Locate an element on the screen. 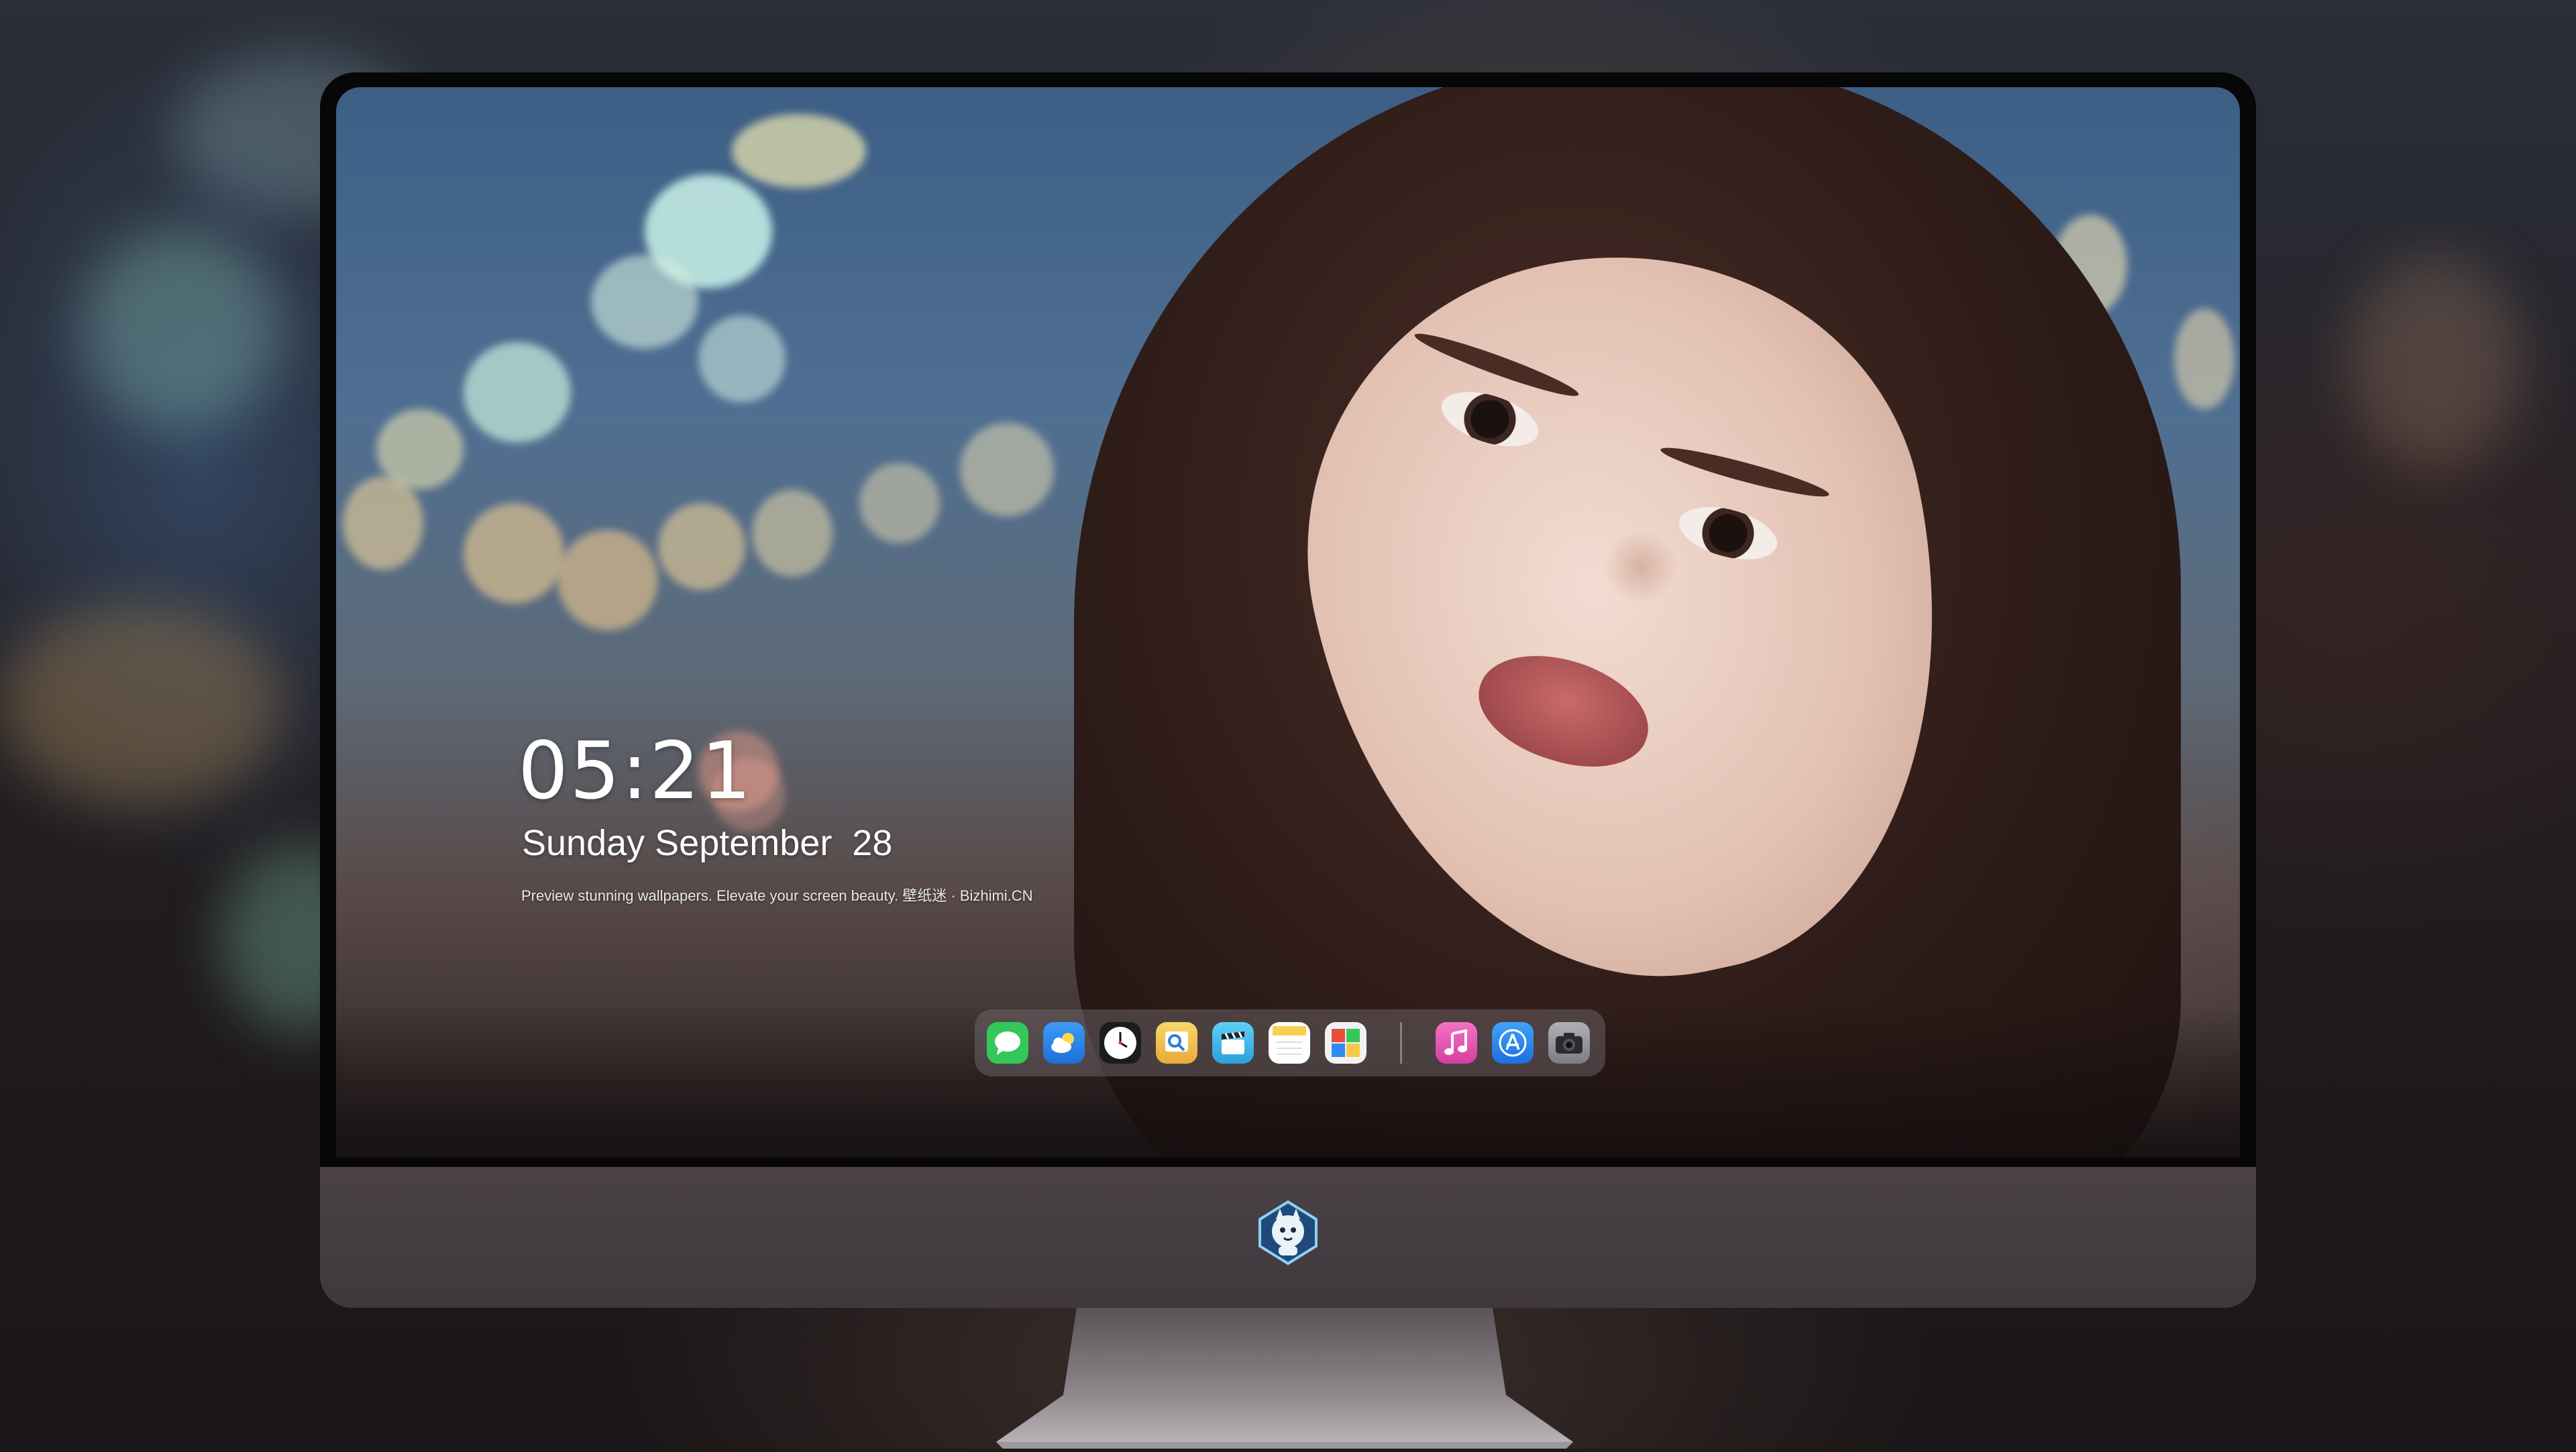 The height and width of the screenshot is (1452, 2576). photo-booth-icon is located at coordinates (1345, 1043).